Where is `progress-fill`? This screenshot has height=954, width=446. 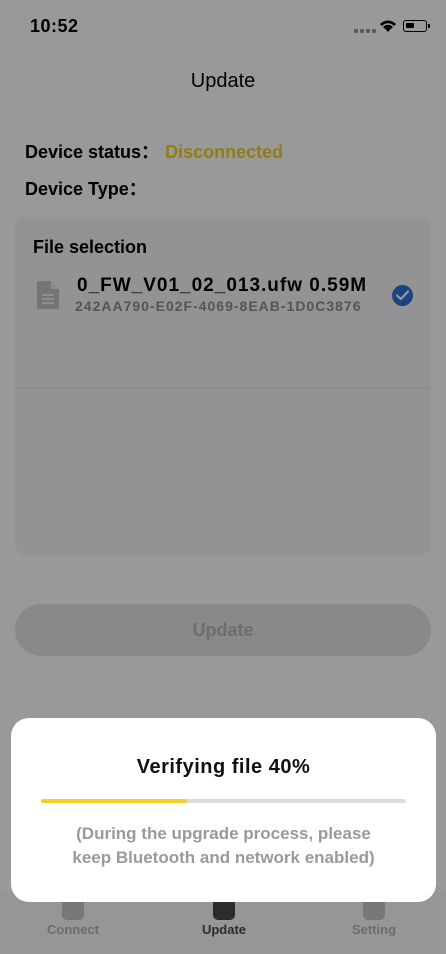 progress-fill is located at coordinates (114, 801).